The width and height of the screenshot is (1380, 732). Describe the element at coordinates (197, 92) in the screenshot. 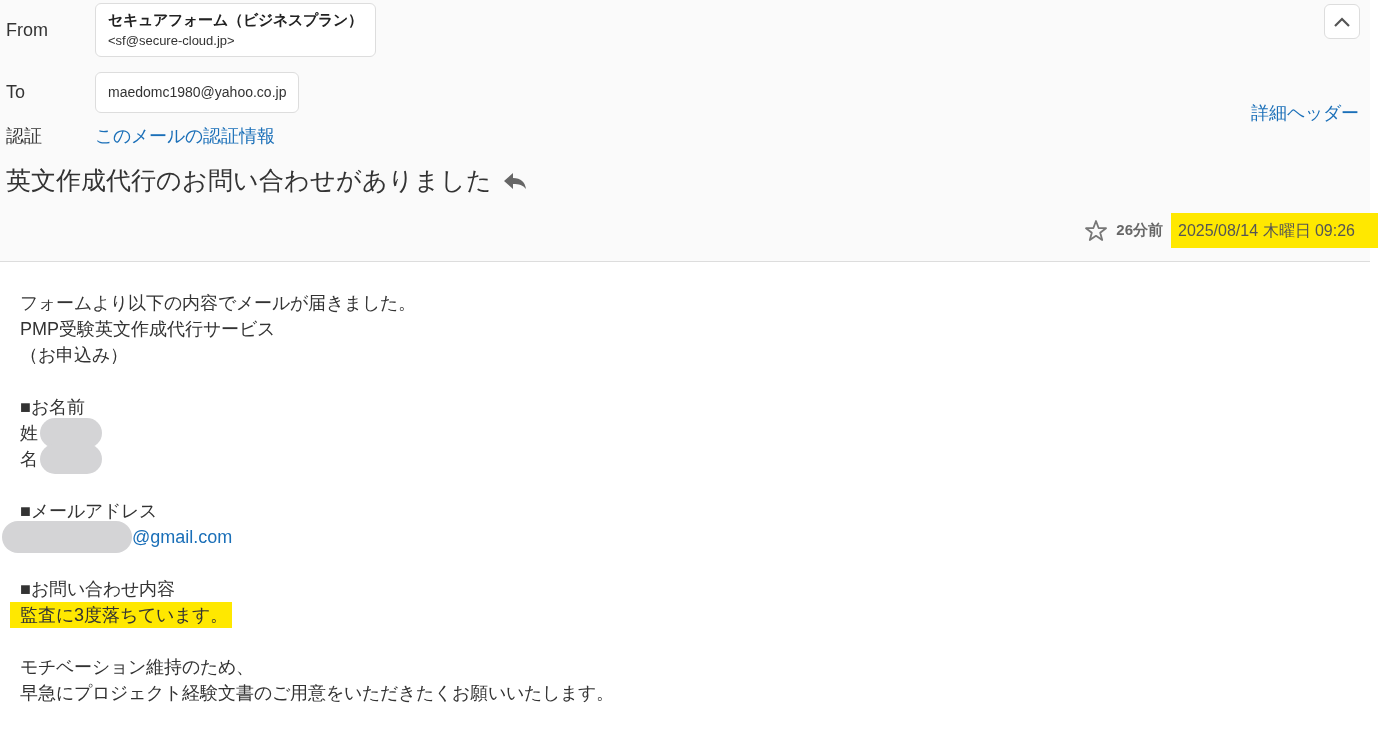

I see `recipient-address: maedomc1980@yahoo.co.jp` at that location.